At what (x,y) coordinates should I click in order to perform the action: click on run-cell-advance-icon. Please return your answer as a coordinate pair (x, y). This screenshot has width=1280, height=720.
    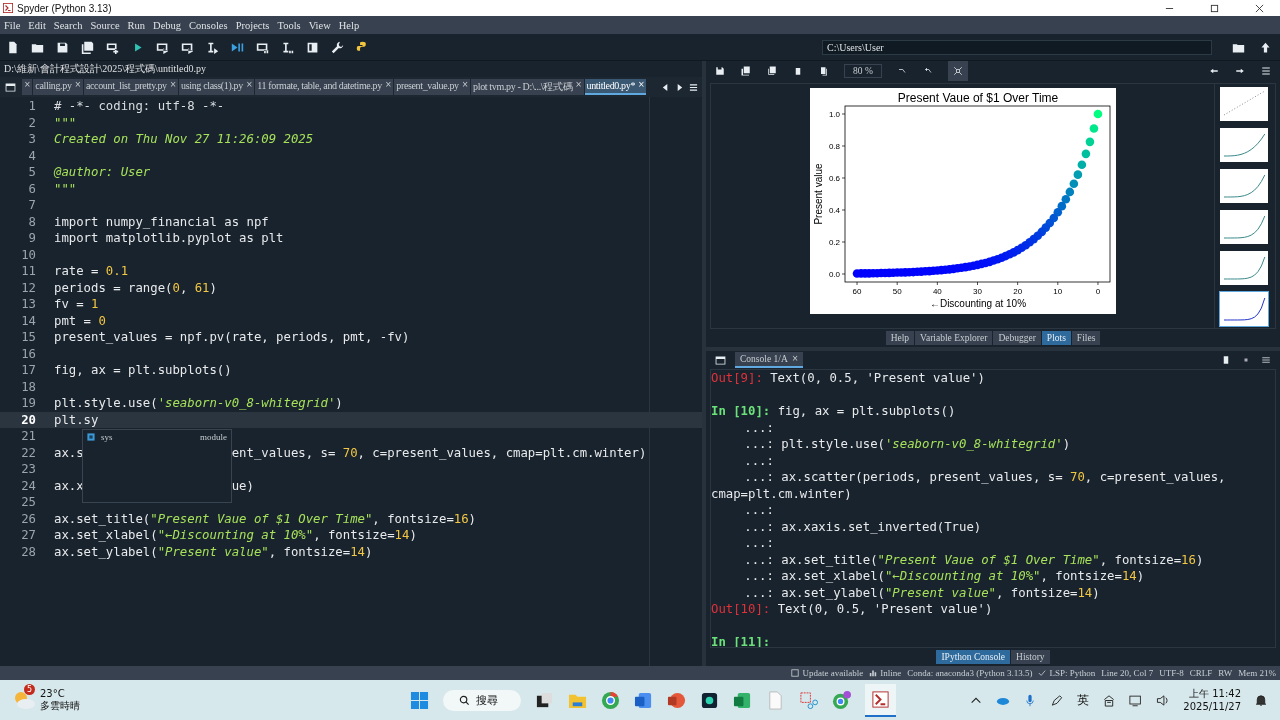
    Looking at the image, I should click on (187, 47).